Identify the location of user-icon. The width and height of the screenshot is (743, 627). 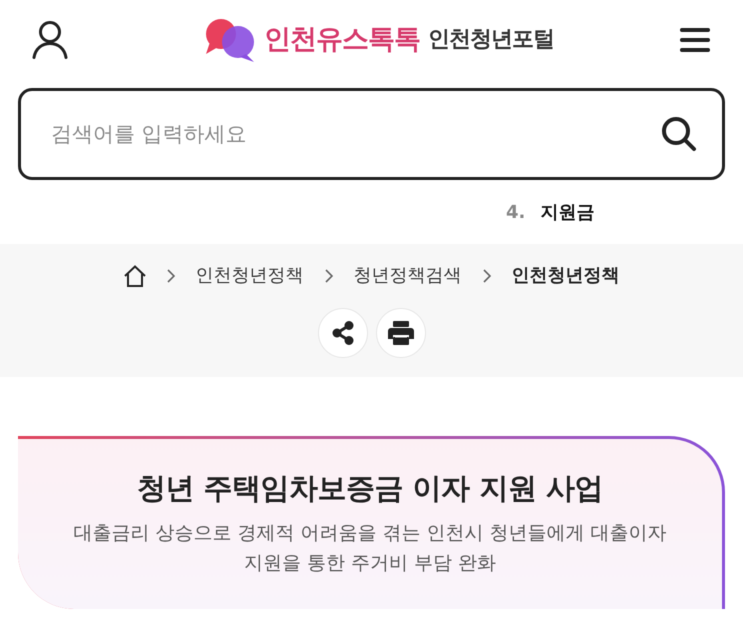
(50, 40).